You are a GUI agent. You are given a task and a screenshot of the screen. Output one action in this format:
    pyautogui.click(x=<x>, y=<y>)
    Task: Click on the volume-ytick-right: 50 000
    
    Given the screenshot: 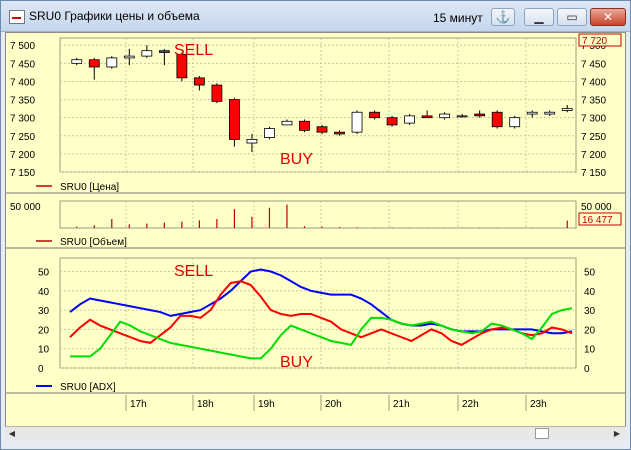 What is the action you would take?
    pyautogui.click(x=596, y=207)
    